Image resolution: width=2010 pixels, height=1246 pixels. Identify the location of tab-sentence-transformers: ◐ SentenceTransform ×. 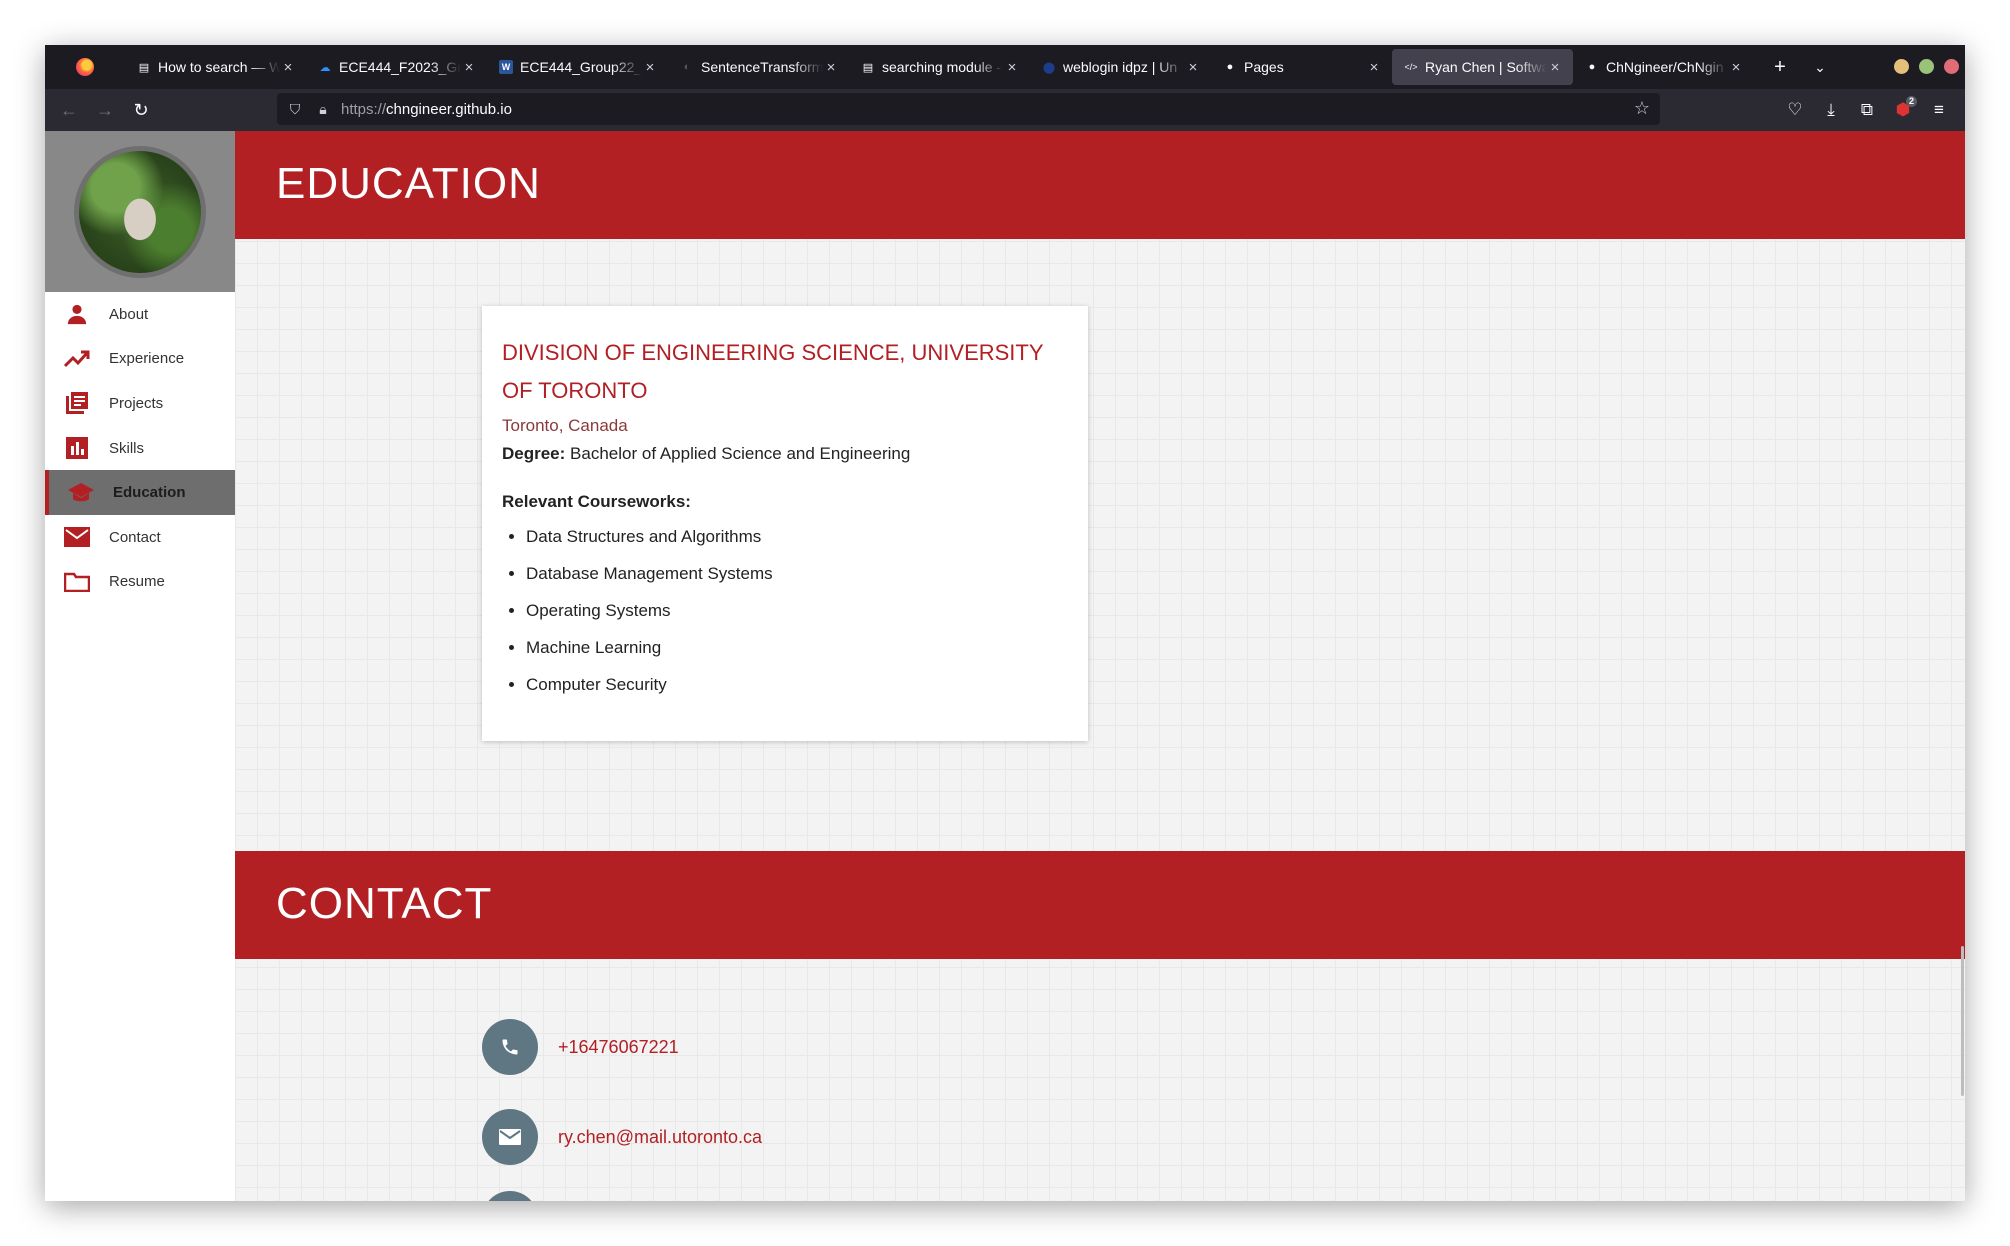
(758, 67).